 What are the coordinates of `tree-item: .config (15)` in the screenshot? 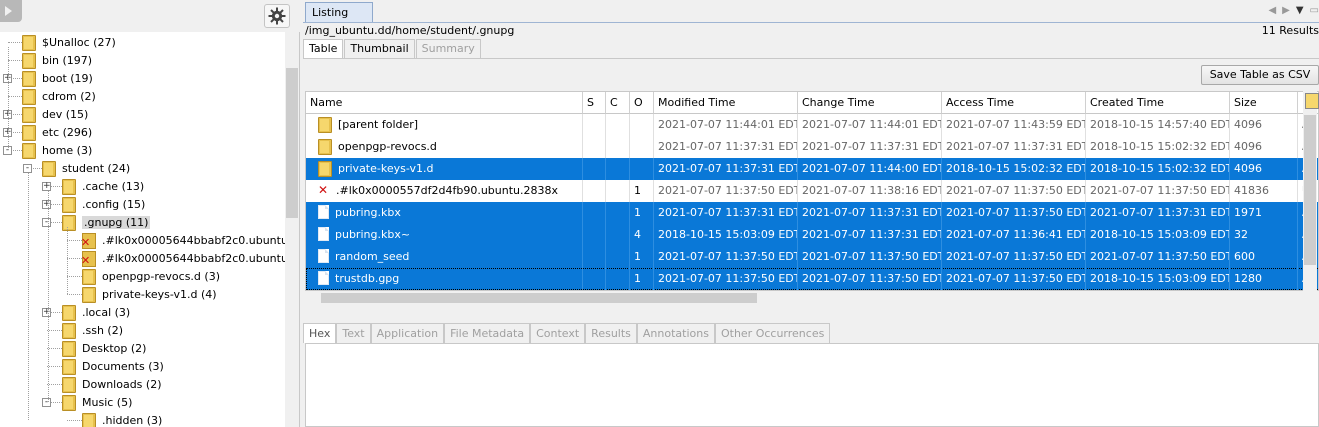 It's located at (103, 204).